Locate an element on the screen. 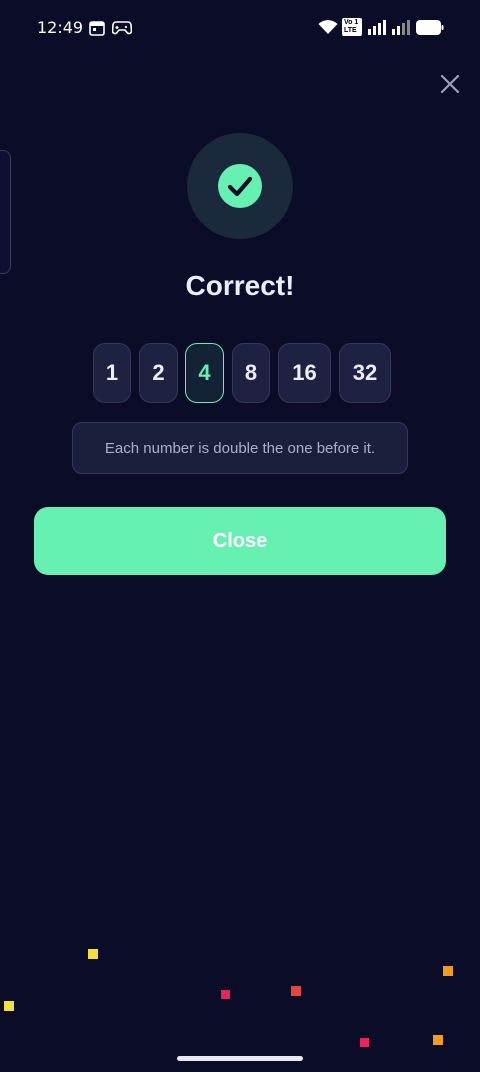  sequence-tile-answer: 4 is located at coordinates (204, 373).